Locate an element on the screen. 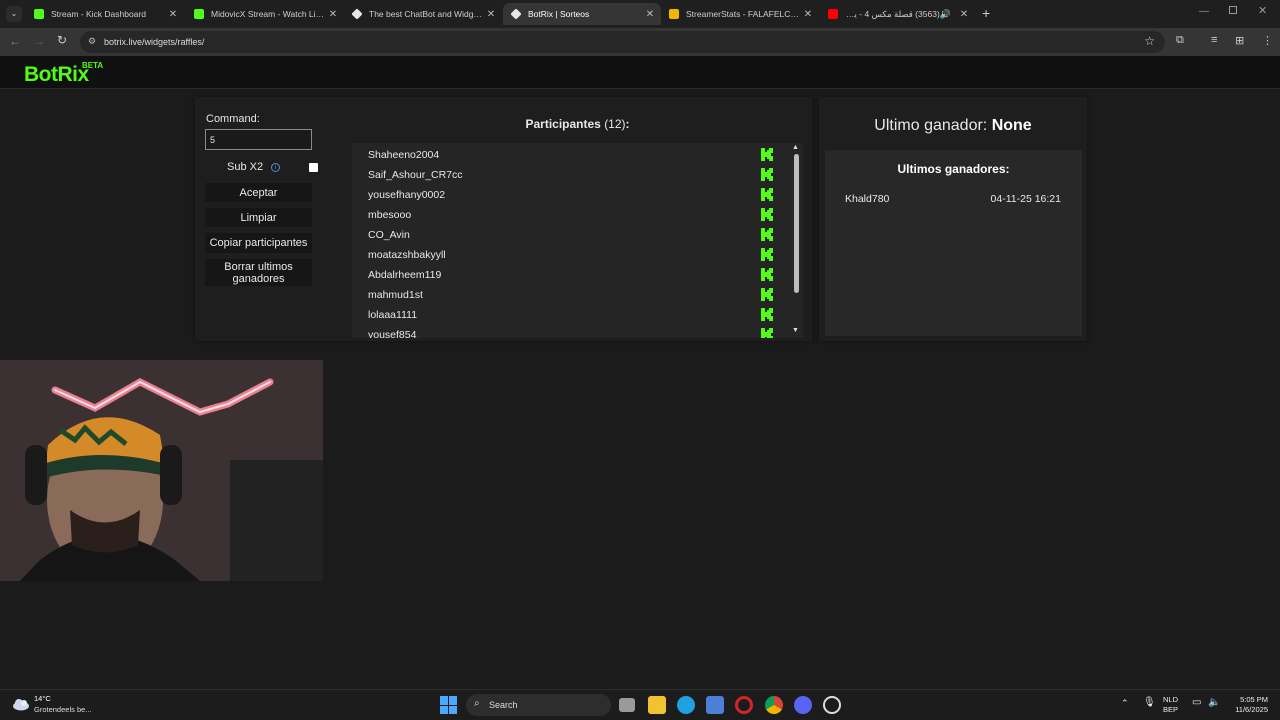  delete-last-winners-button: Borrar ultimos ganadores is located at coordinates (258, 272).